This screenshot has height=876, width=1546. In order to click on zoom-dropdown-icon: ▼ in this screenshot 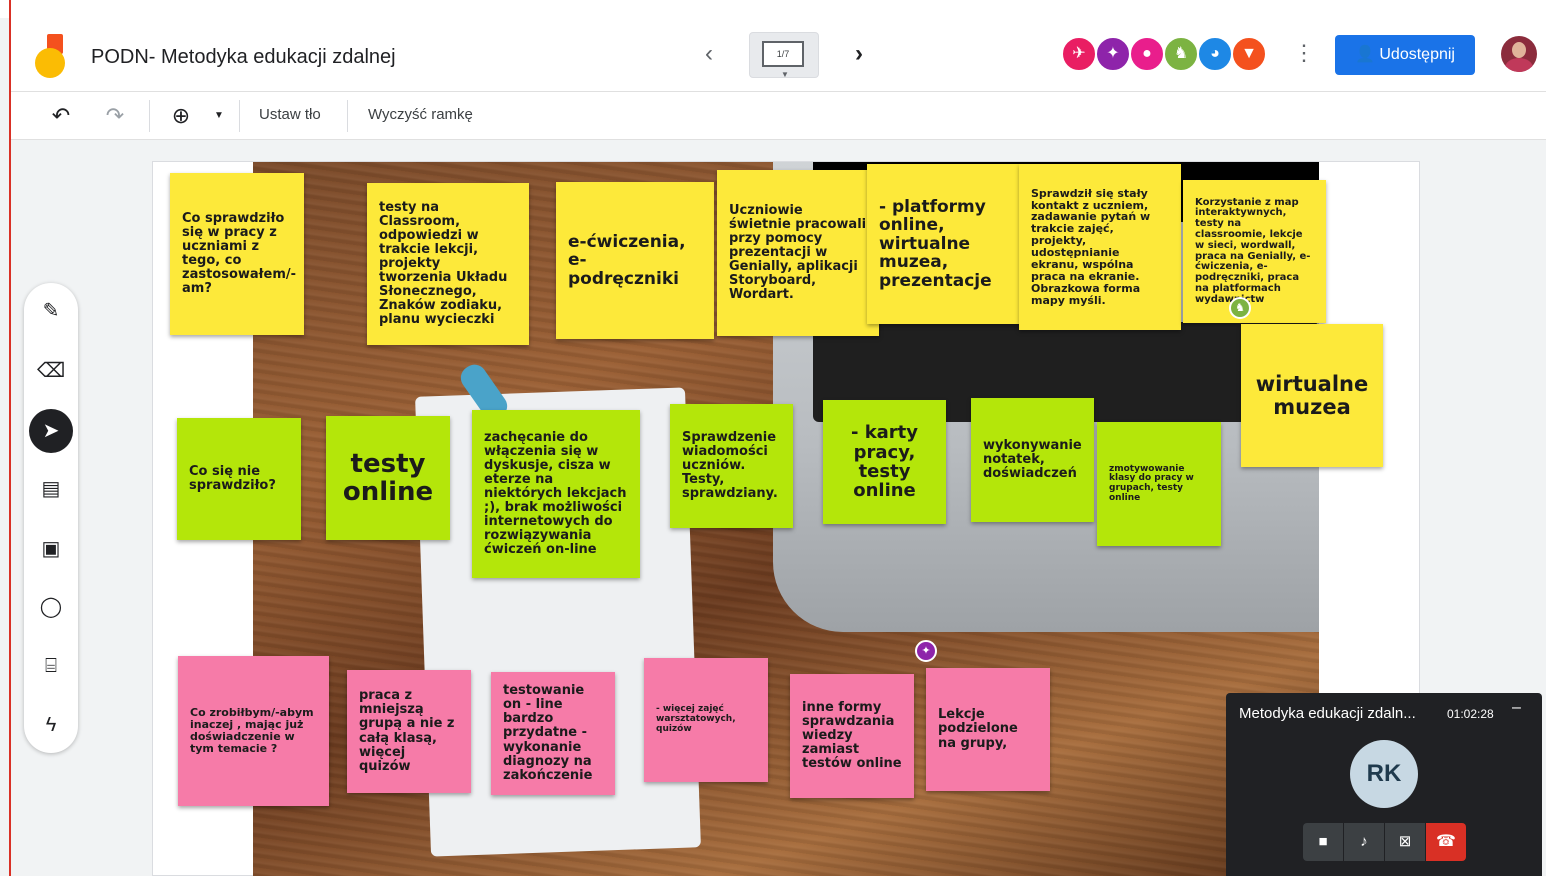, I will do `click(219, 116)`.